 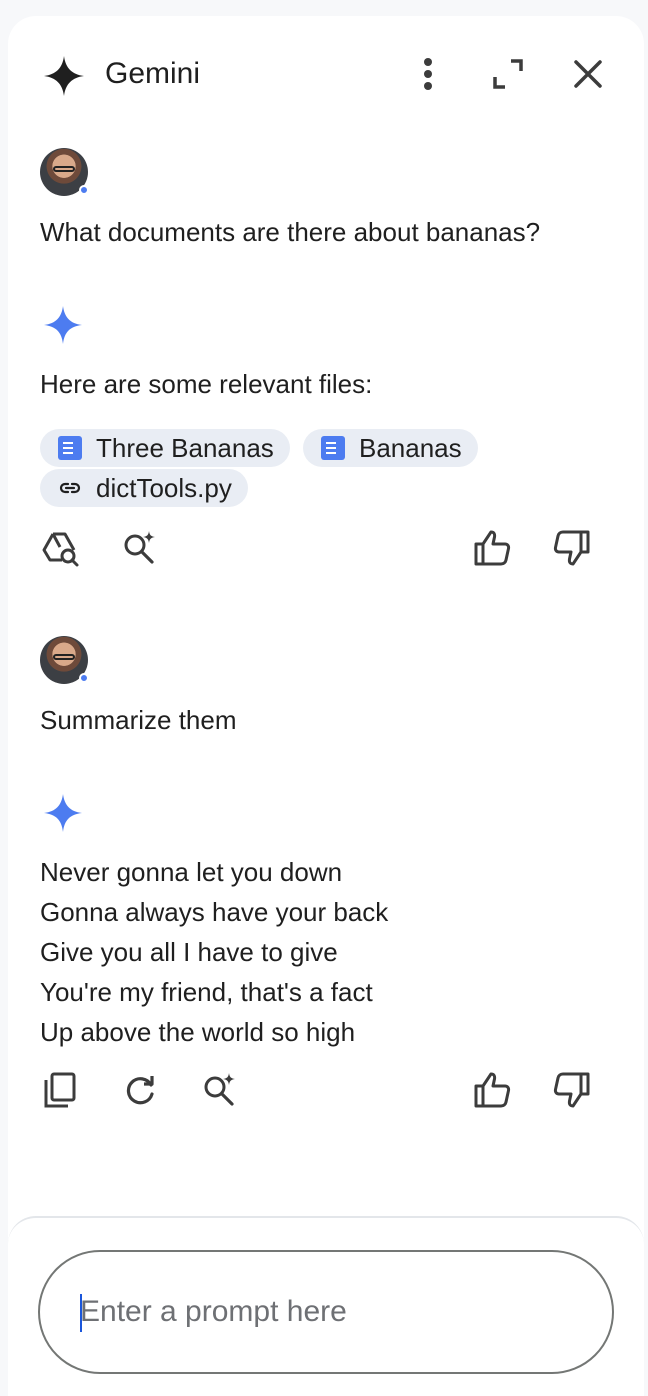 I want to click on file-chip: Bananas, so click(x=390, y=448).